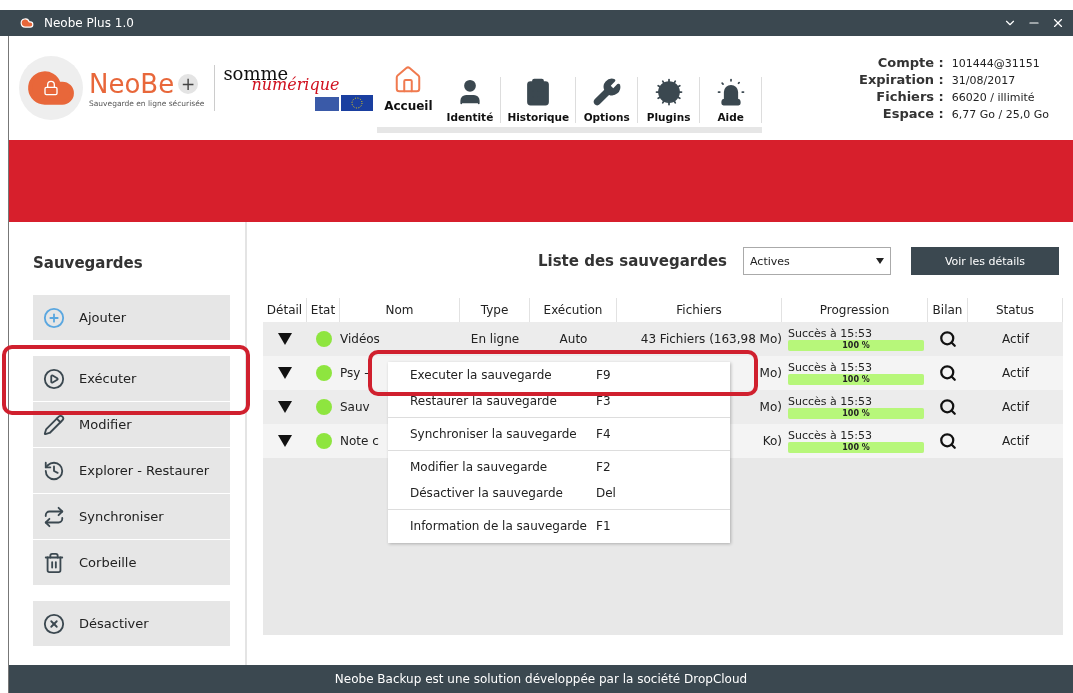 The image size is (1073, 693). I want to click on list-title: Liste des sauvegardes, so click(632, 261).